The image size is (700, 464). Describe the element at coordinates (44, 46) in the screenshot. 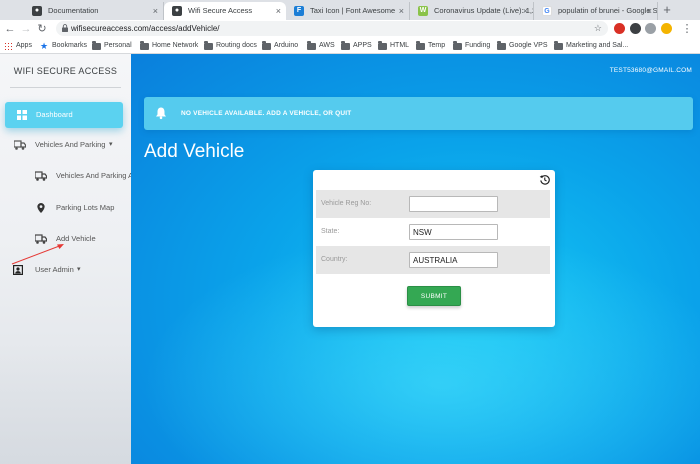

I see `star-icon: ★` at that location.